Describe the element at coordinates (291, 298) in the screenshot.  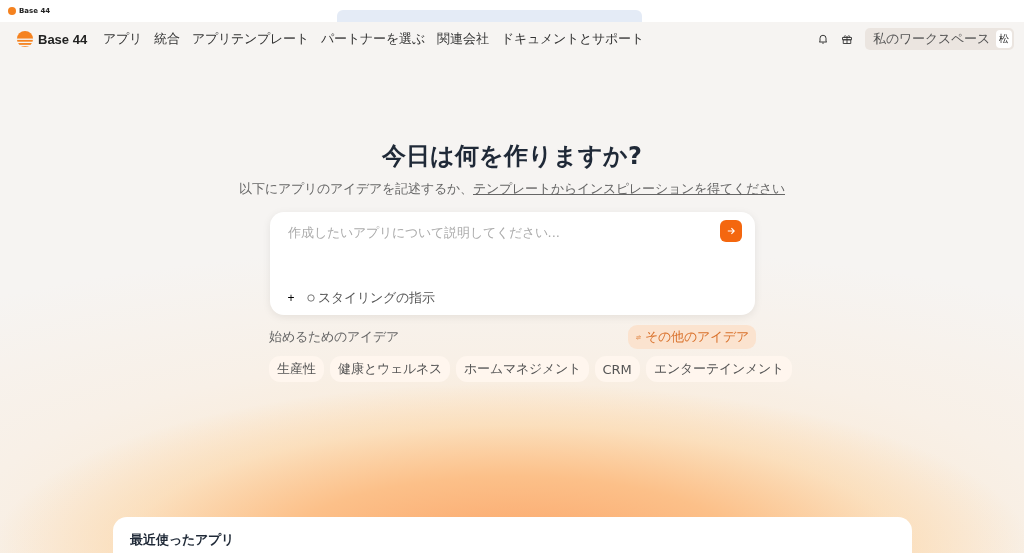
I see `add-button: +` at that location.